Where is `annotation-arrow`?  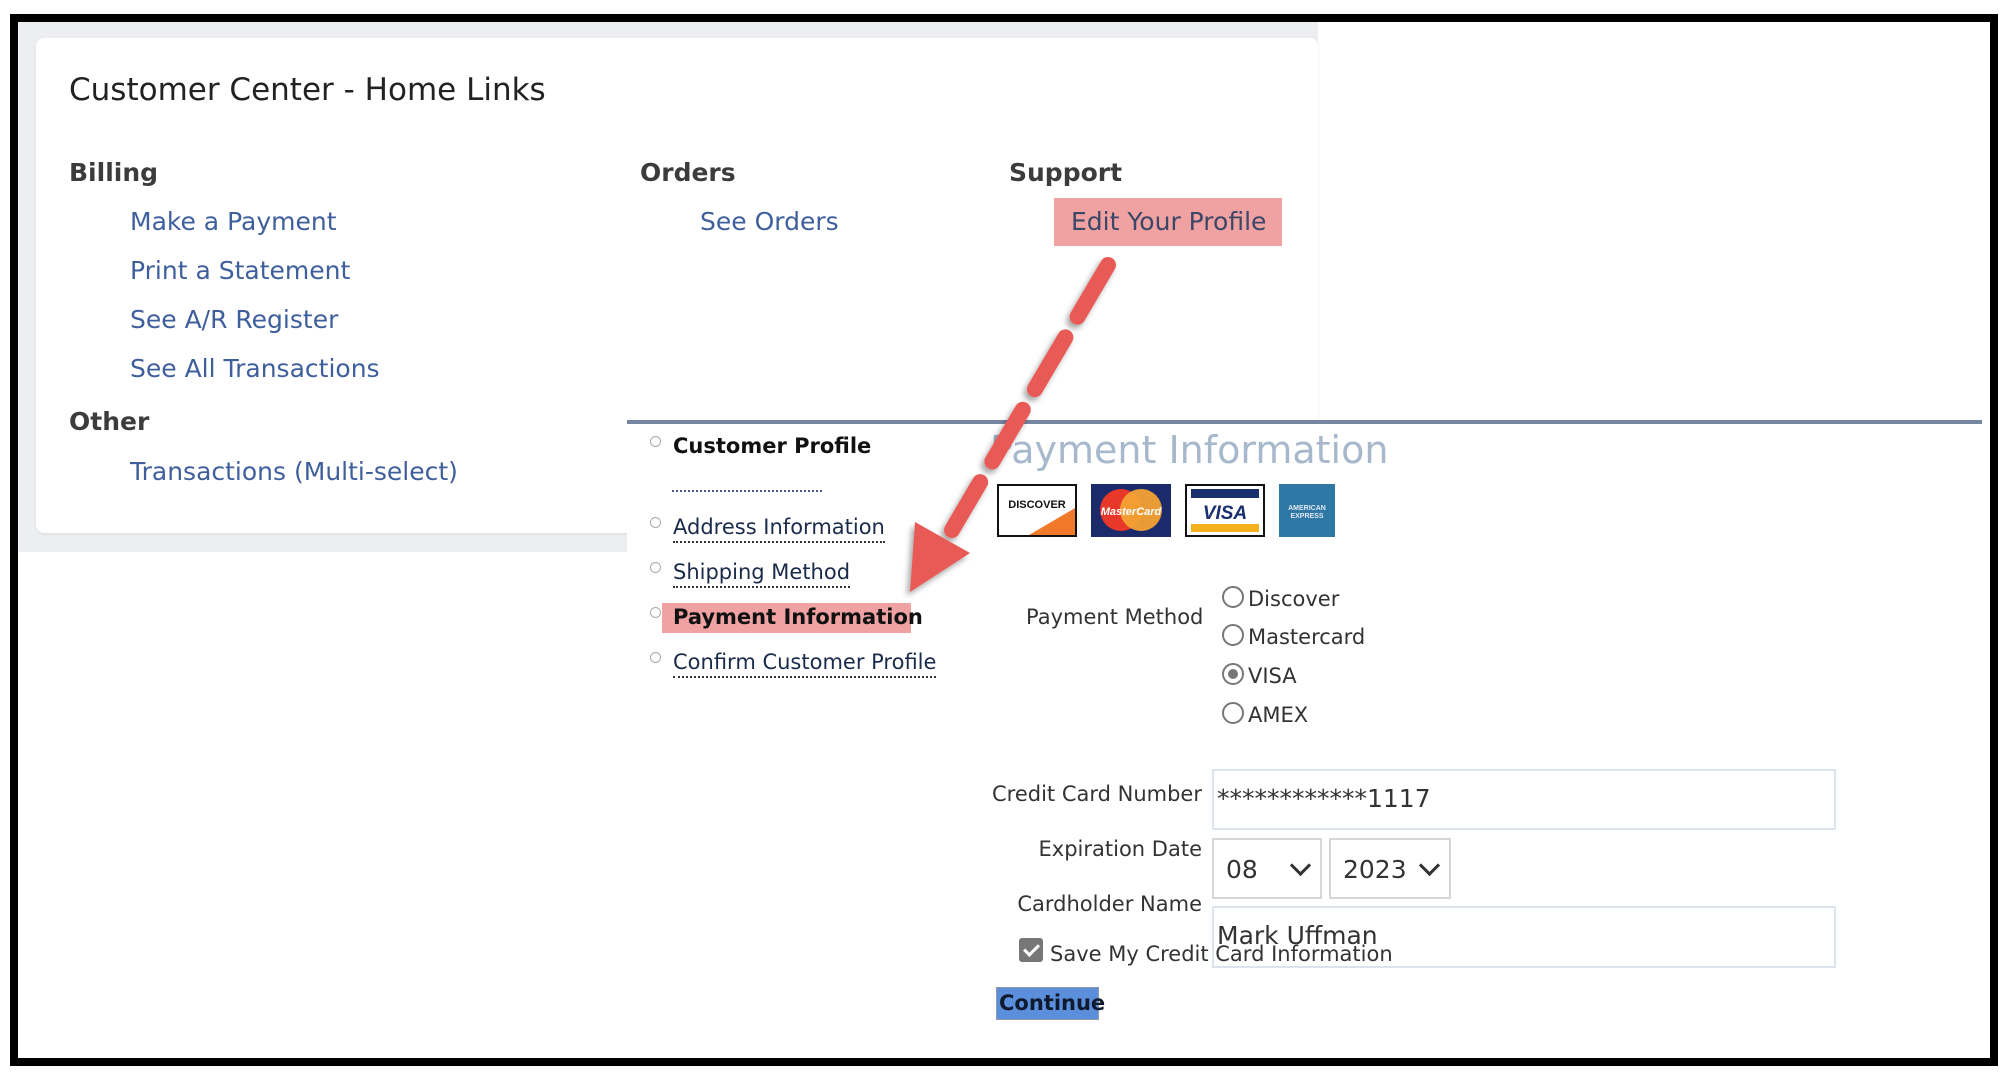
annotation-arrow is located at coordinates (1013, 424).